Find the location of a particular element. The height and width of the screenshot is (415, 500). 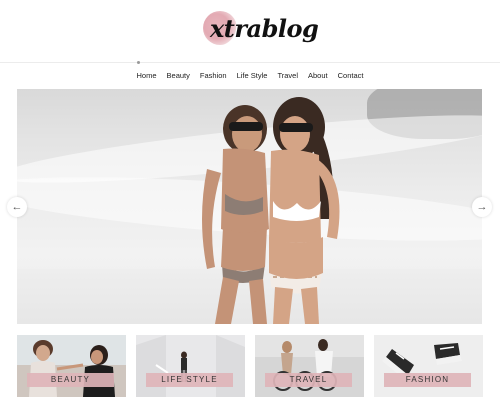

nav-item-travel: Travel is located at coordinates (287, 76).